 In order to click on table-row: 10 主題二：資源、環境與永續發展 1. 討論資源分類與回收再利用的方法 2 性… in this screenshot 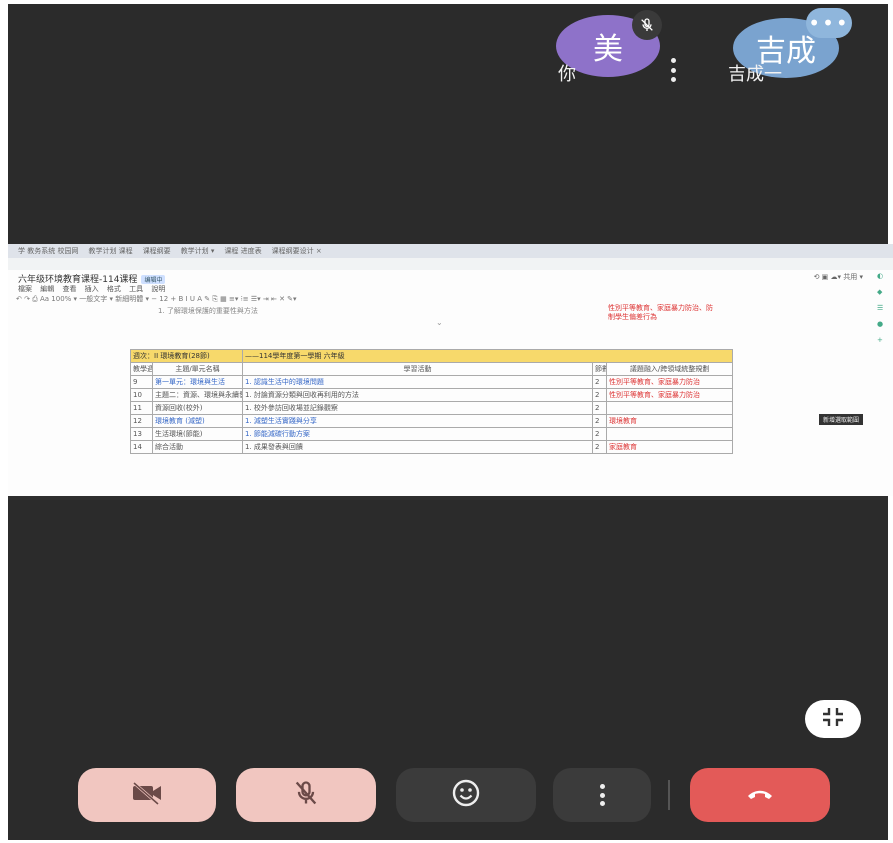, I will do `click(432, 395)`.